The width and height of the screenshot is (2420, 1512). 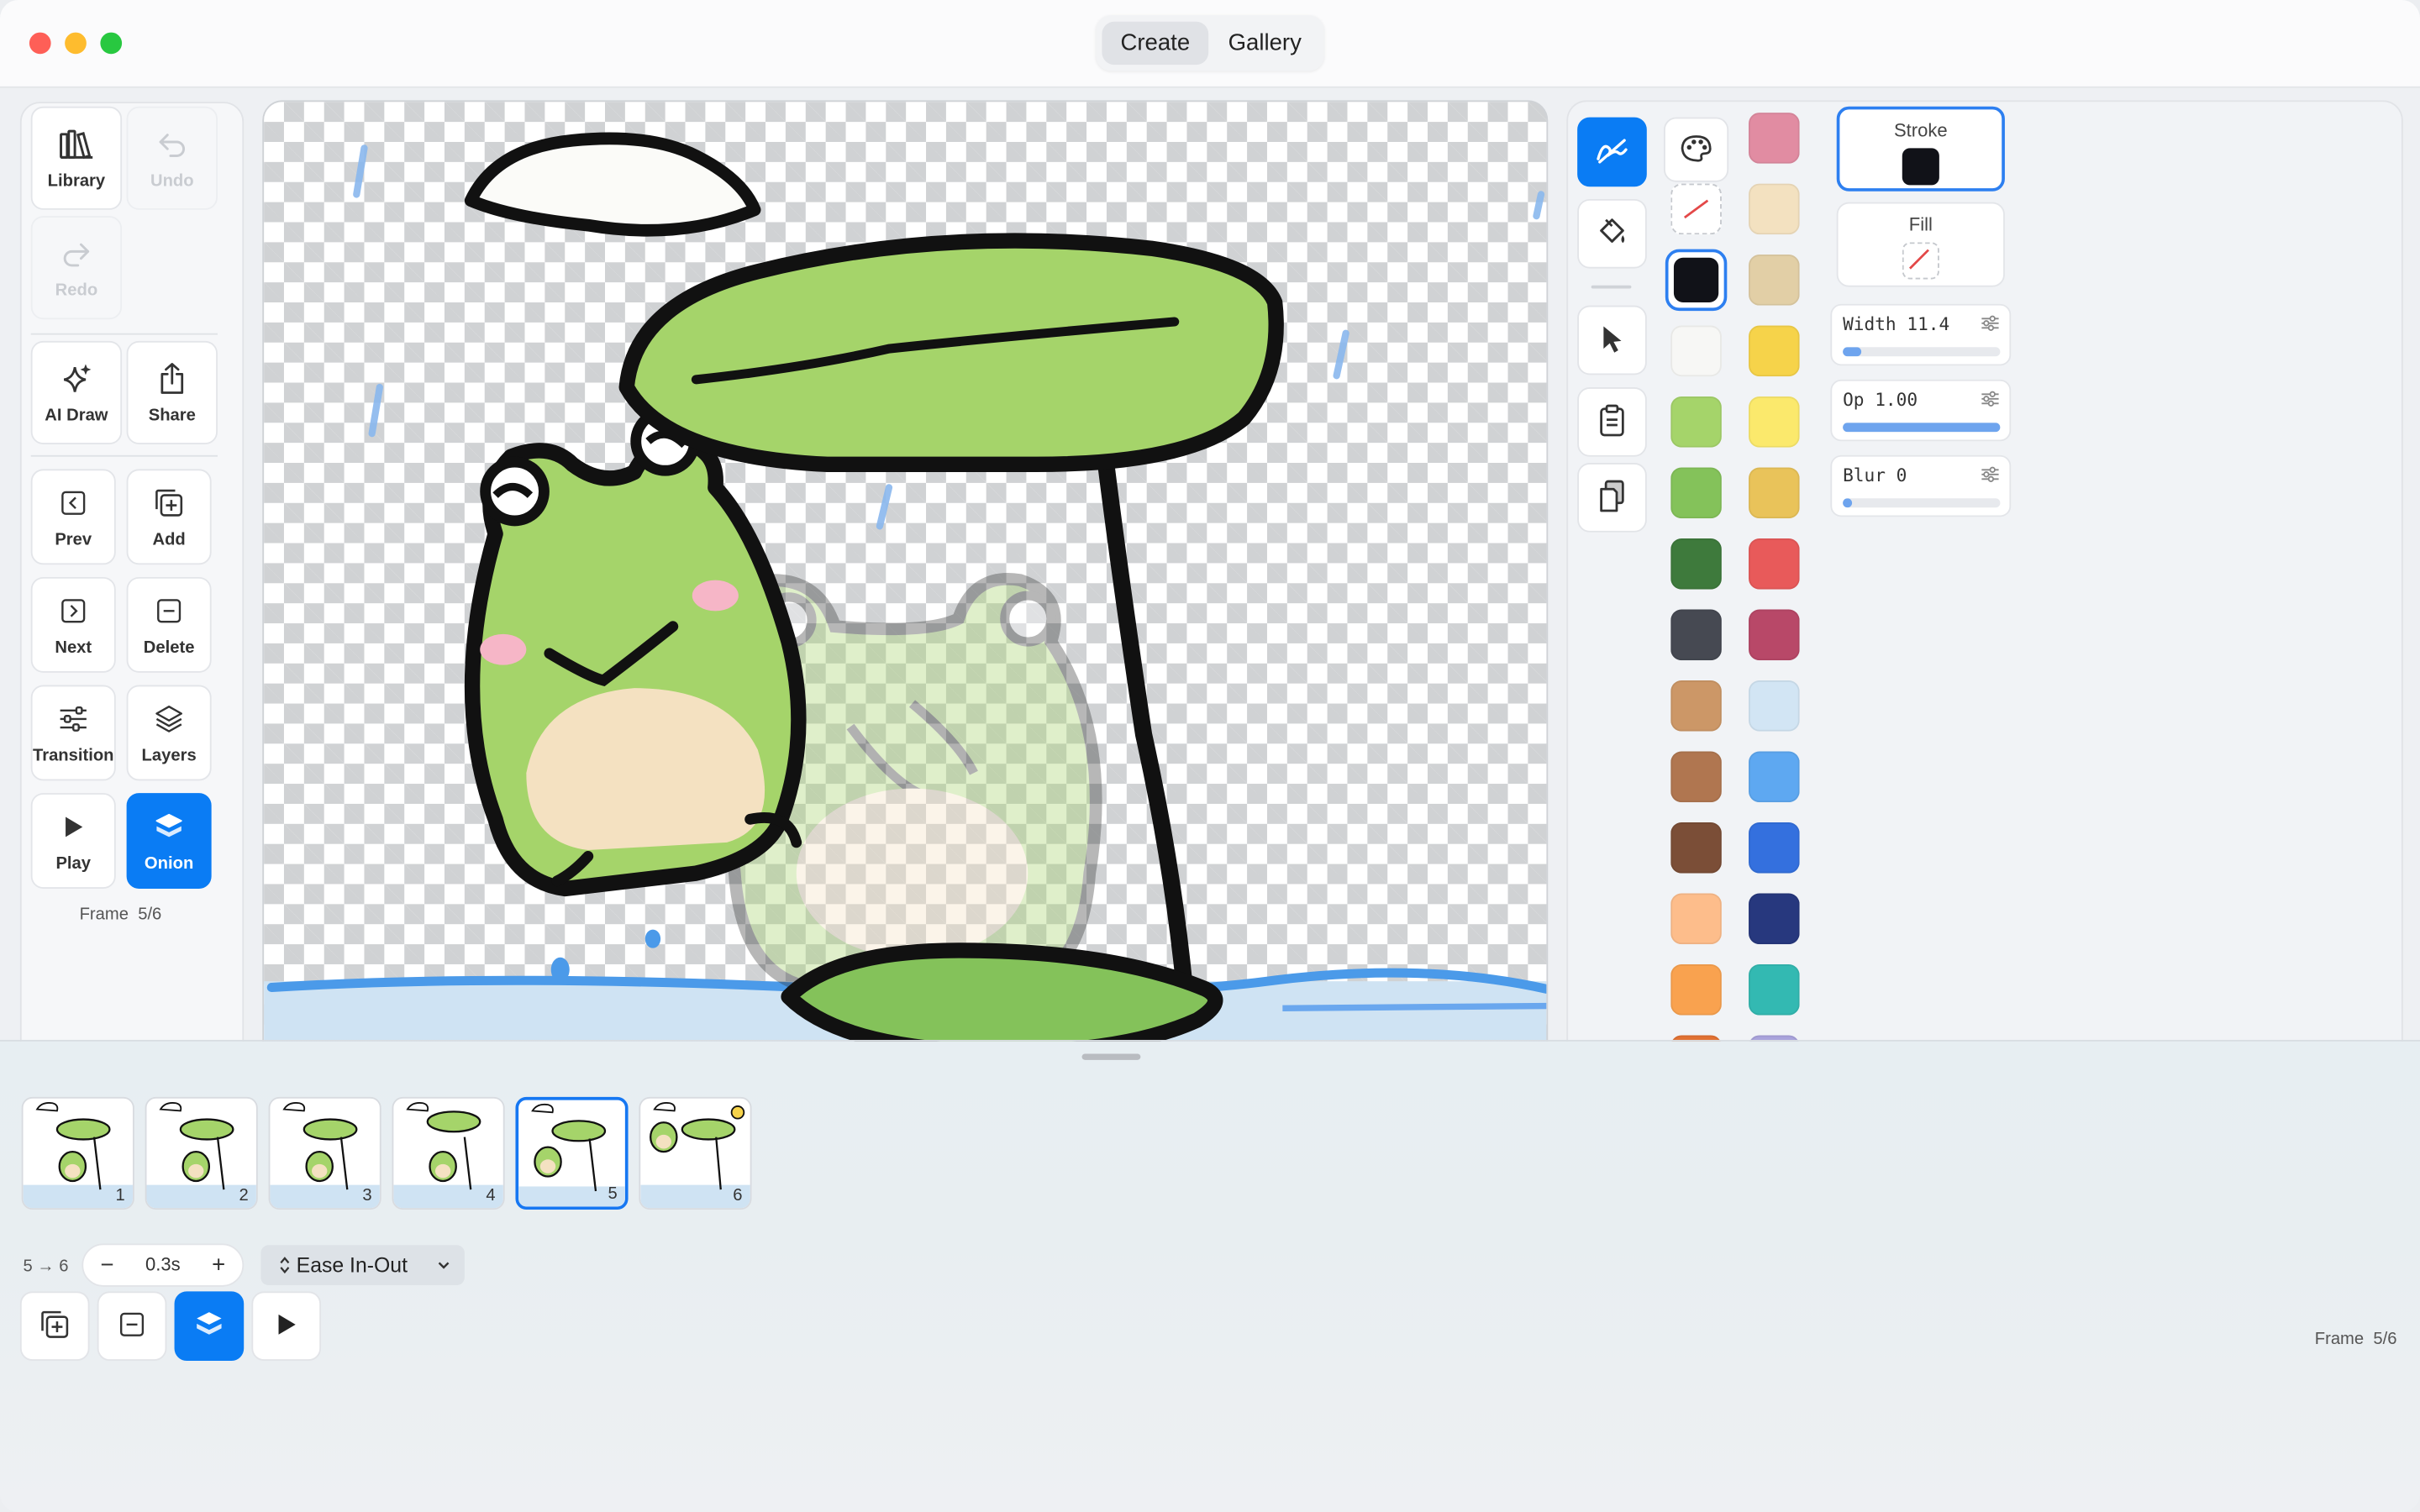 What do you see at coordinates (218, 1265) in the screenshot?
I see `increase-duration-button: +` at bounding box center [218, 1265].